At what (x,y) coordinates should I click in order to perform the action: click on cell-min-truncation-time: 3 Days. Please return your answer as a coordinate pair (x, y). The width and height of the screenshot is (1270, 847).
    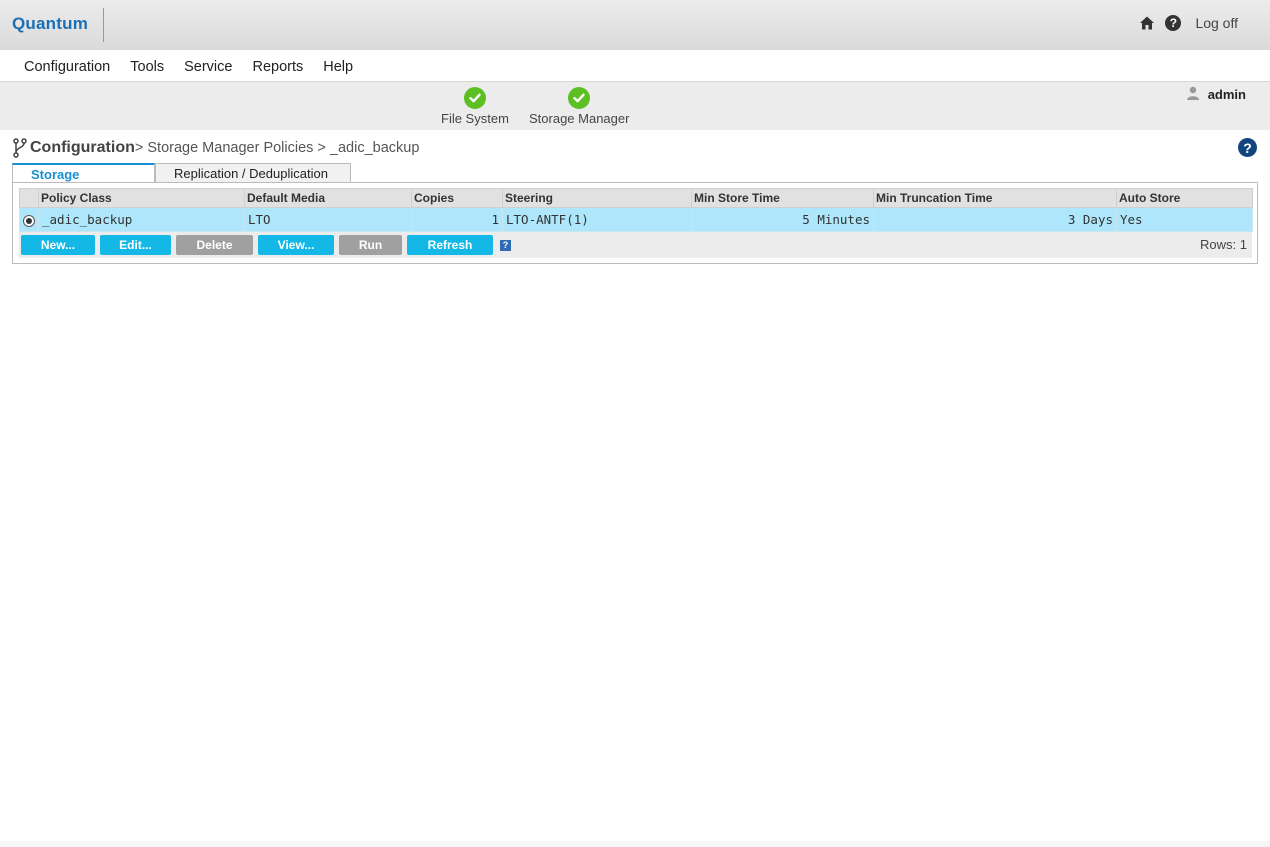
    Looking at the image, I should click on (995, 219).